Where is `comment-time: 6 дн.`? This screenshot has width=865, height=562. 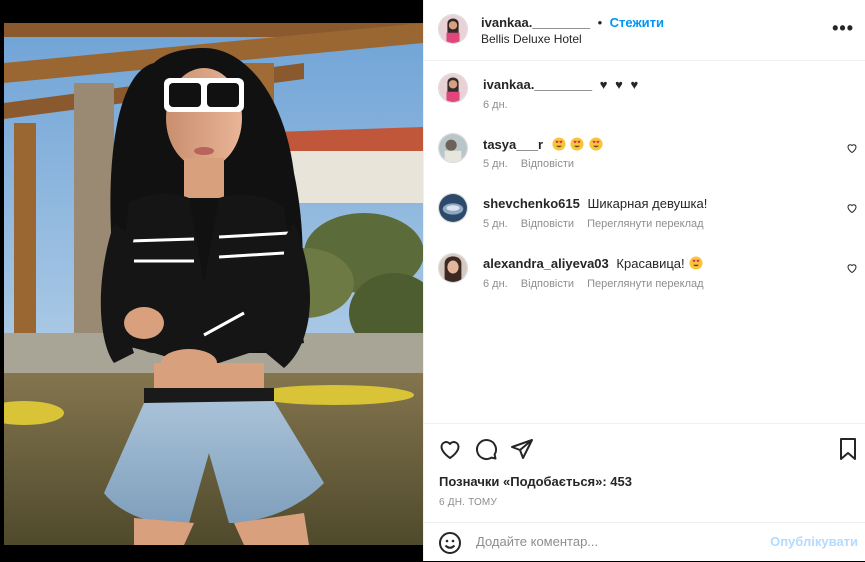
comment-time: 6 дн. is located at coordinates (495, 284).